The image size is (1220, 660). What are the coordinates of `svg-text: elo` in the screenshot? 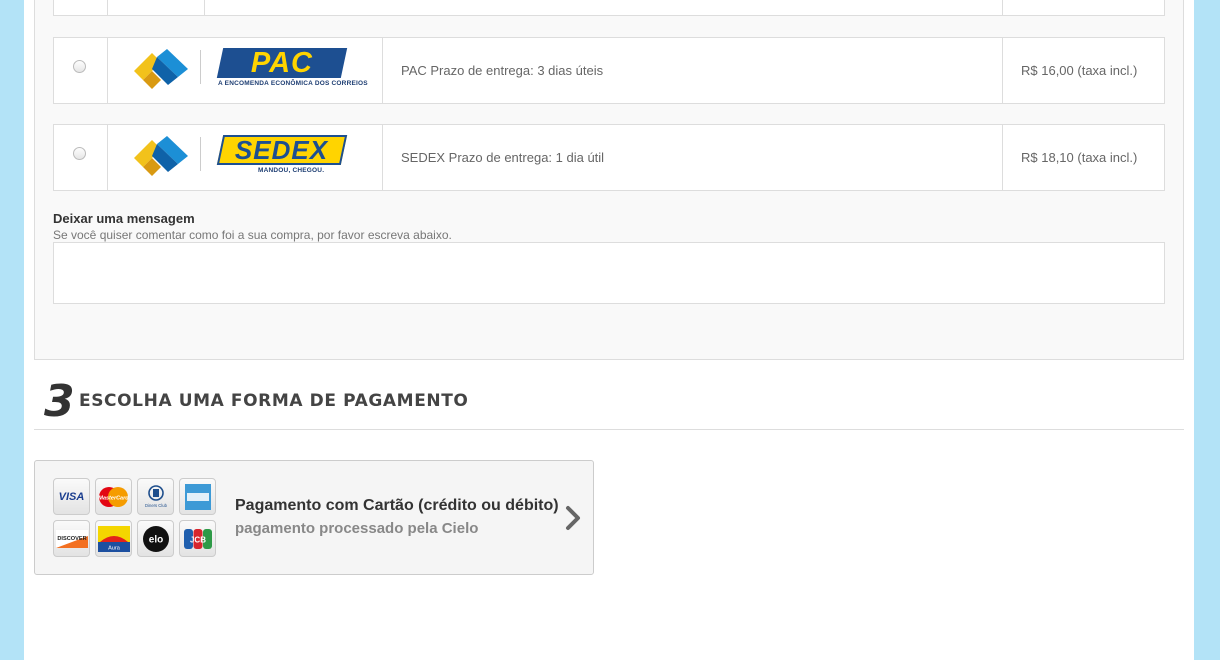 It's located at (155, 539).